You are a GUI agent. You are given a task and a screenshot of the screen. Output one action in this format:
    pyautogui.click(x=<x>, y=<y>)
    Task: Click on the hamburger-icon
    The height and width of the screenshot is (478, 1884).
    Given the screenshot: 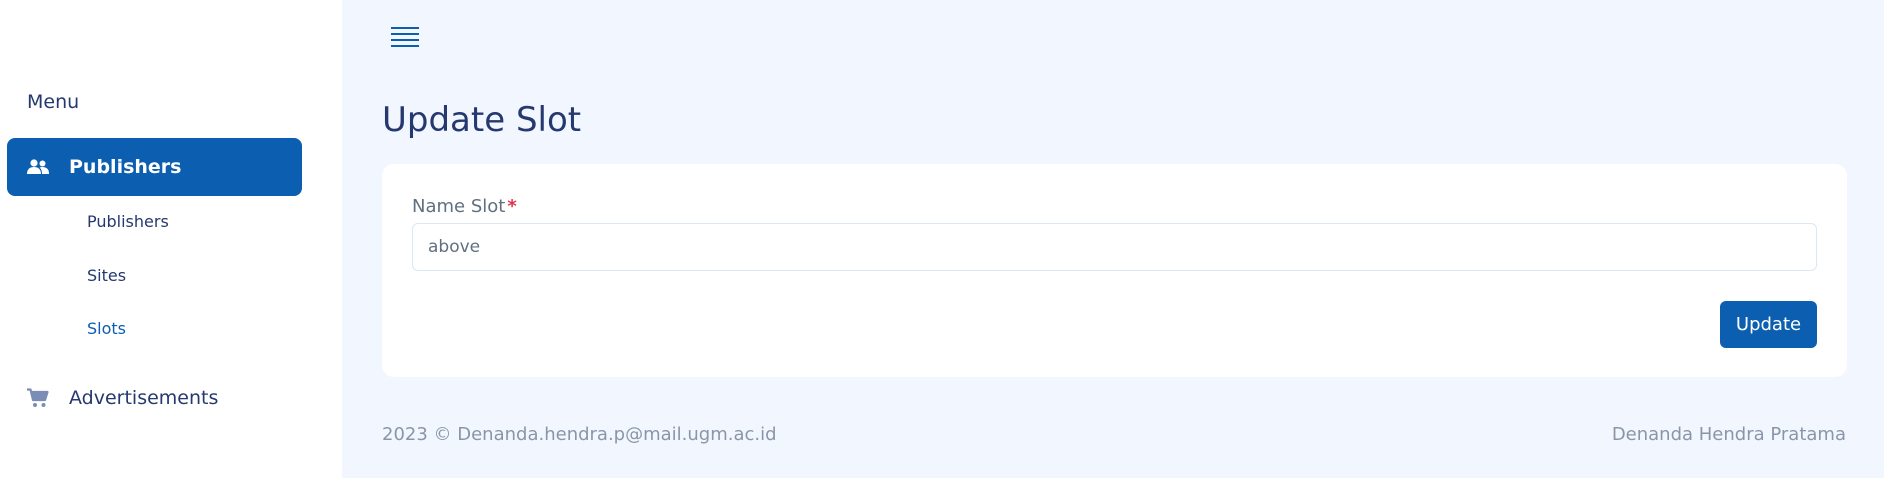 What is the action you would take?
    pyautogui.click(x=405, y=37)
    